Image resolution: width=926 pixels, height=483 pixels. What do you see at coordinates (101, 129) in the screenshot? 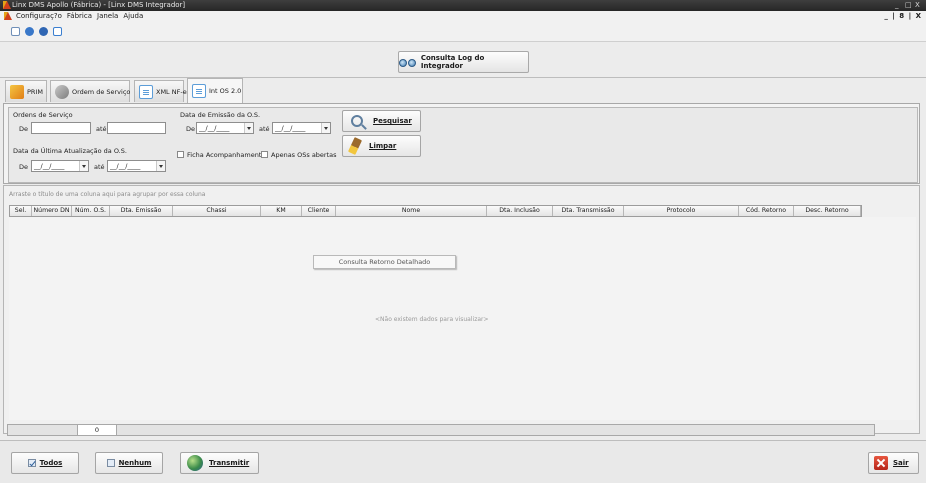
I see `ordens-ate-label: até` at bounding box center [101, 129].